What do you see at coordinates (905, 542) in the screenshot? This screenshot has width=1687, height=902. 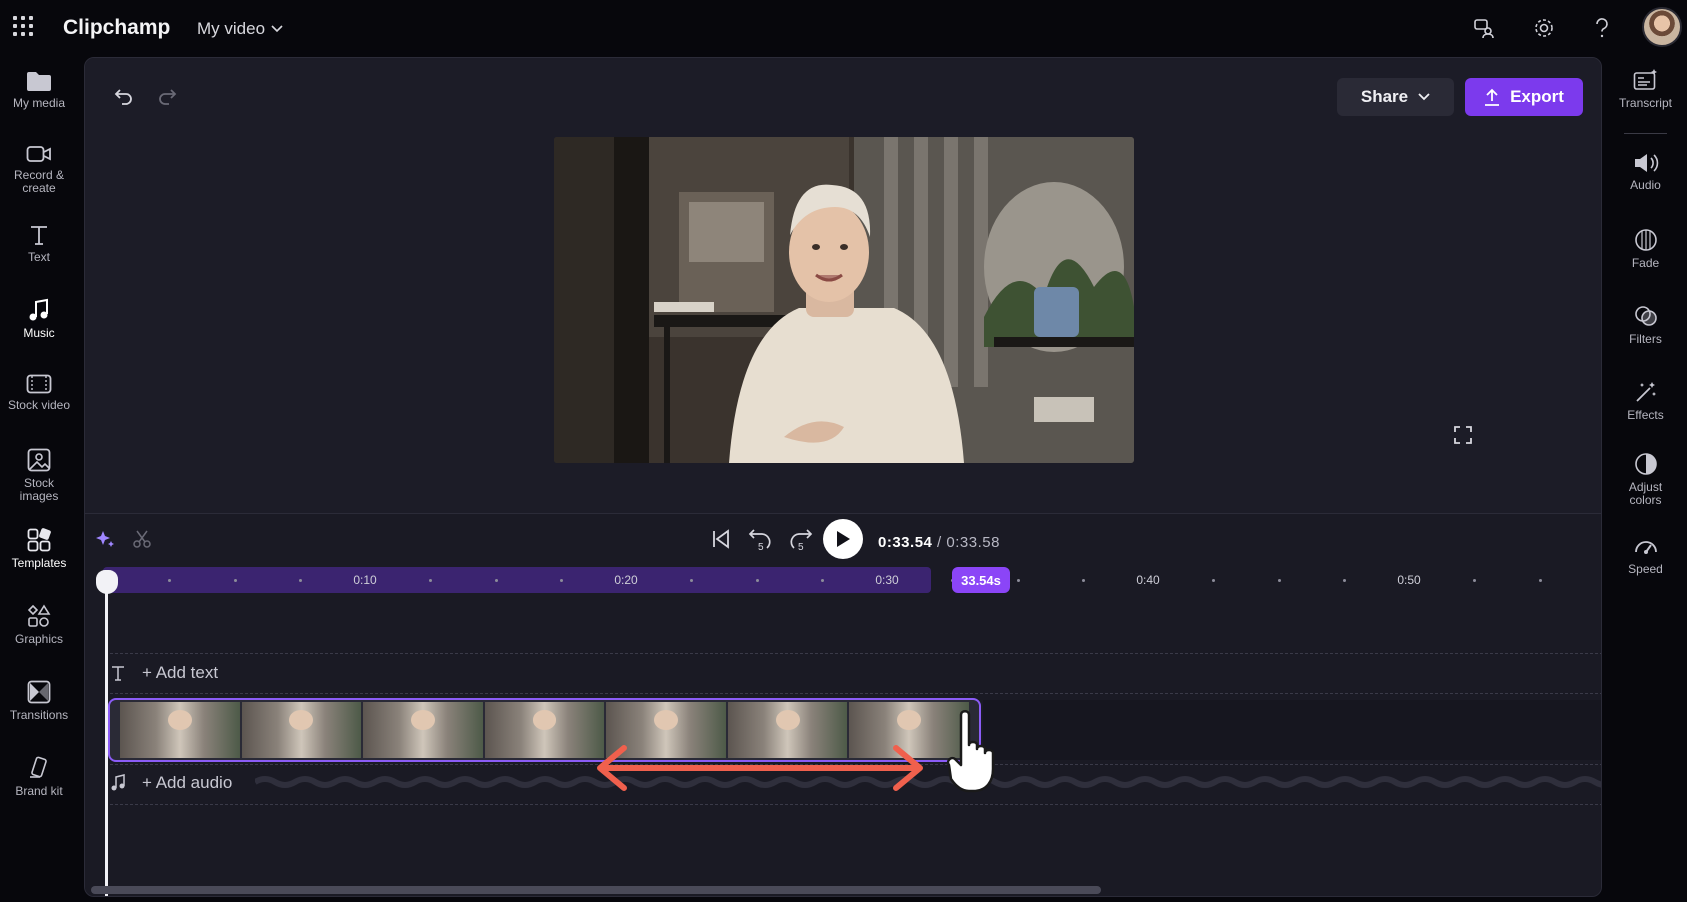 I see `current-time: 0:33.54` at bounding box center [905, 542].